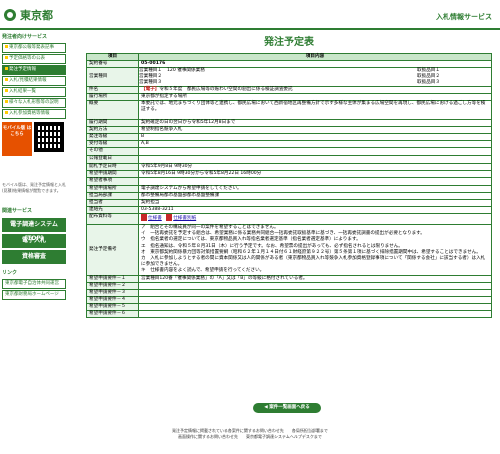  Describe the element at coordinates (315, 196) in the screenshot. I see `department-value: 都市整備局都市基盤部都市基盤整備課` at that location.